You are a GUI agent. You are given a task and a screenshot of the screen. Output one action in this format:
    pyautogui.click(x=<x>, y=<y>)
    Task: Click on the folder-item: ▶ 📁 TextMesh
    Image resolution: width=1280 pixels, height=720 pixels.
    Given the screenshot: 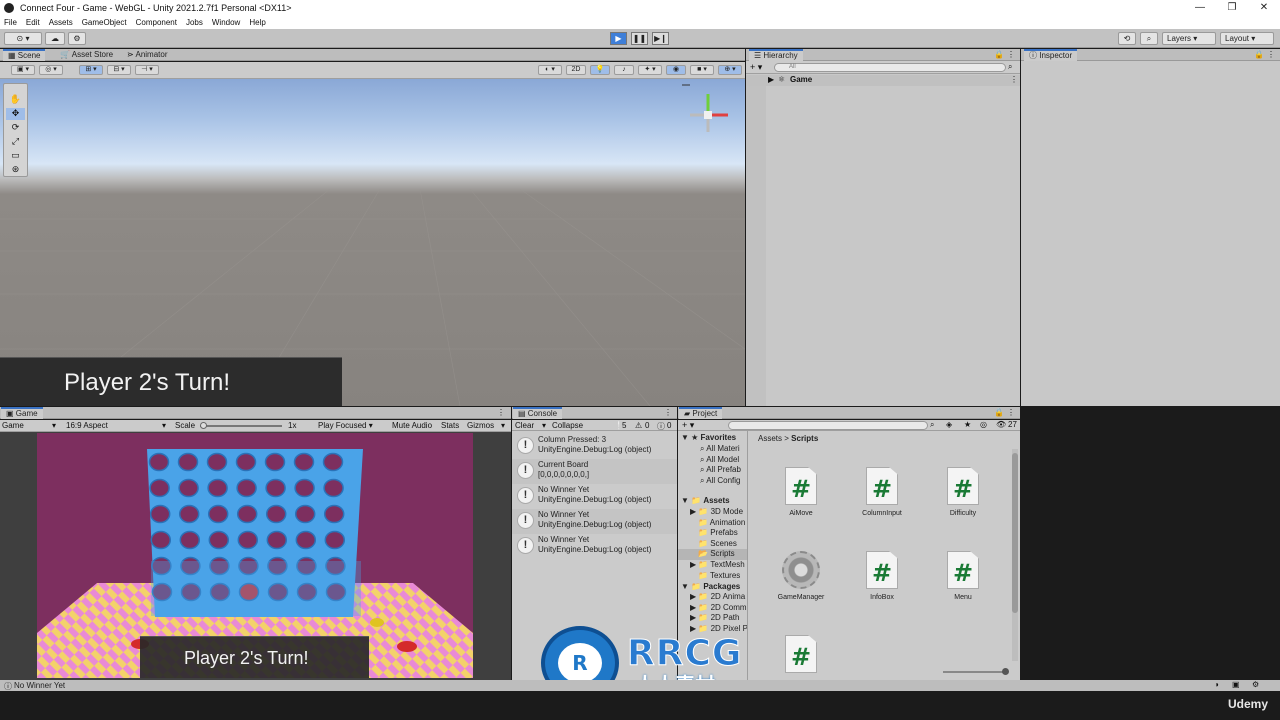 What is the action you would take?
    pyautogui.click(x=717, y=565)
    